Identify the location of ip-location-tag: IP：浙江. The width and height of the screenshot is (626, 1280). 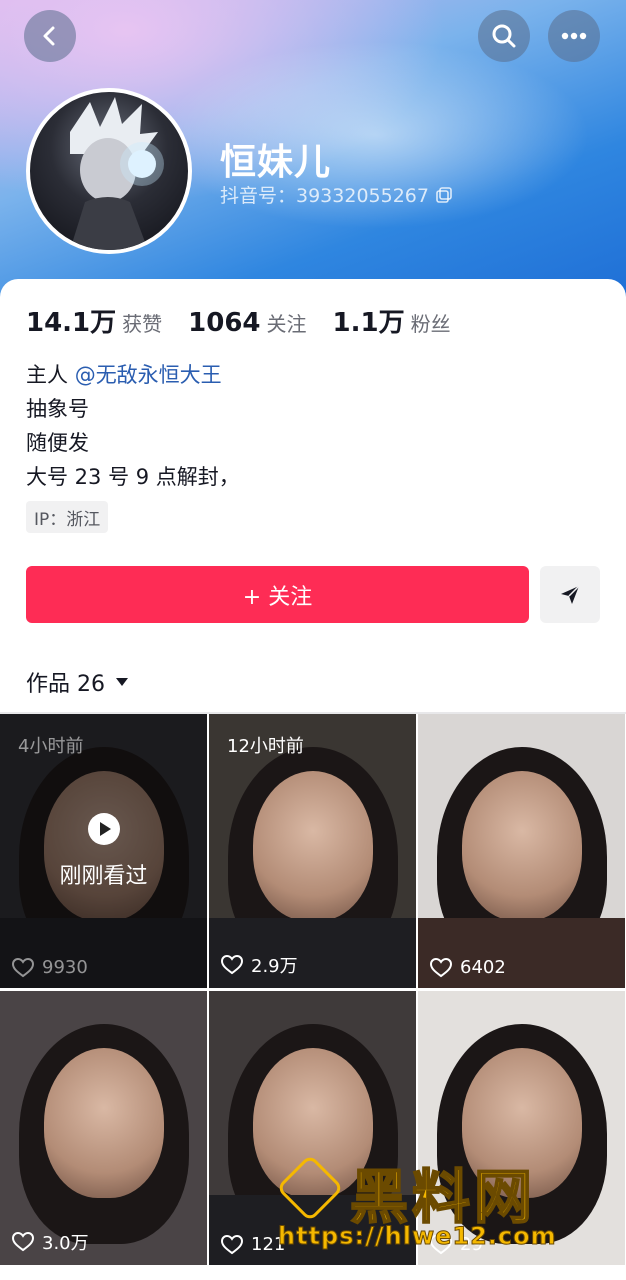
(67, 517).